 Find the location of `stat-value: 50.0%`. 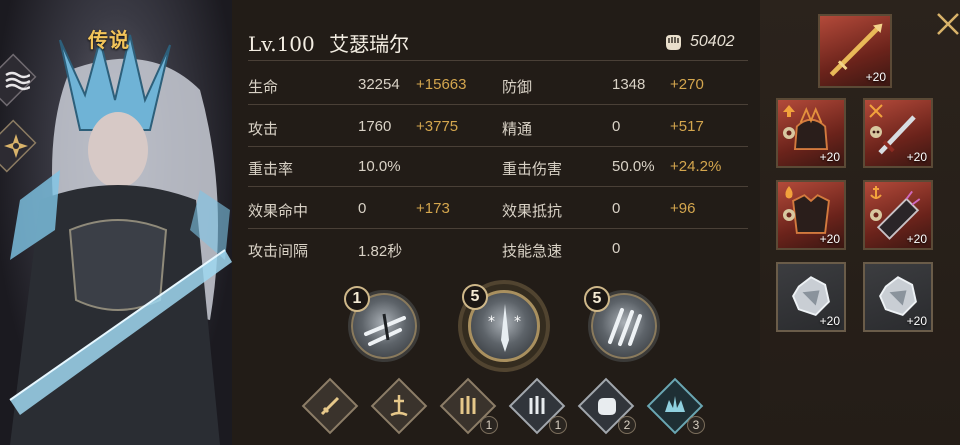

stat-value: 50.0% is located at coordinates (633, 166).